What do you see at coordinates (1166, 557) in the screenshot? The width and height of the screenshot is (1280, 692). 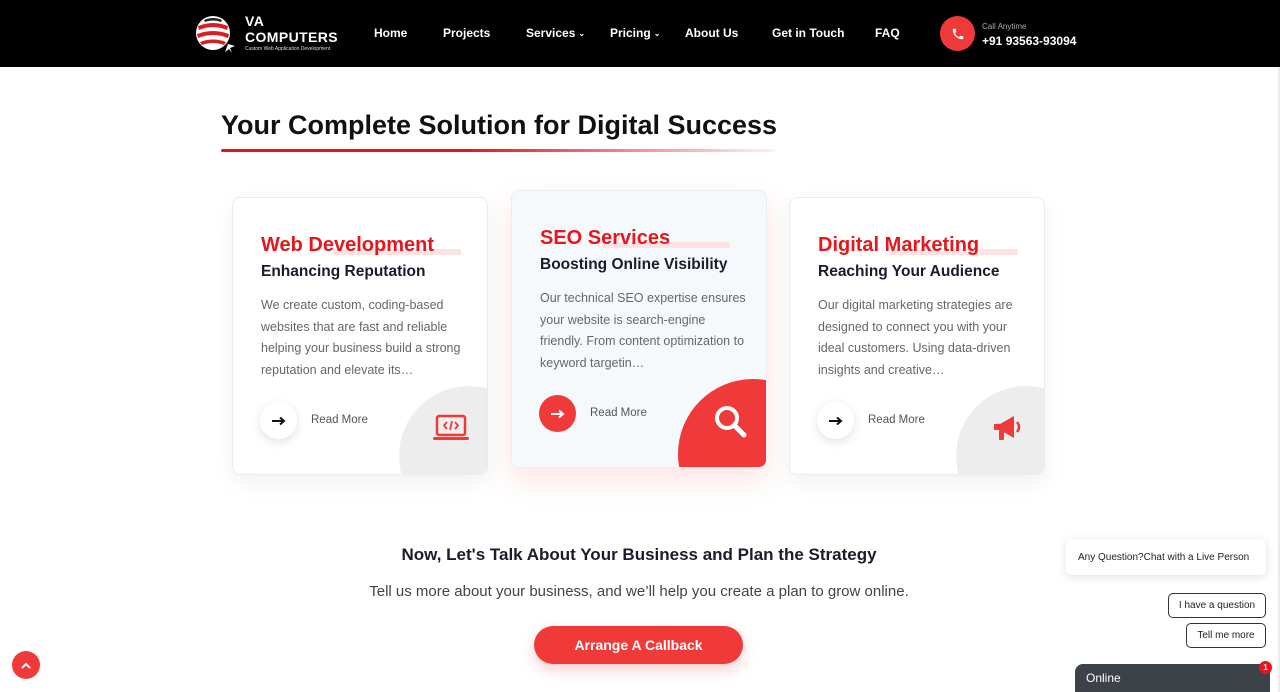 I see `chat-prompt-bubble: Any Question?Chat with a Live Person` at bounding box center [1166, 557].